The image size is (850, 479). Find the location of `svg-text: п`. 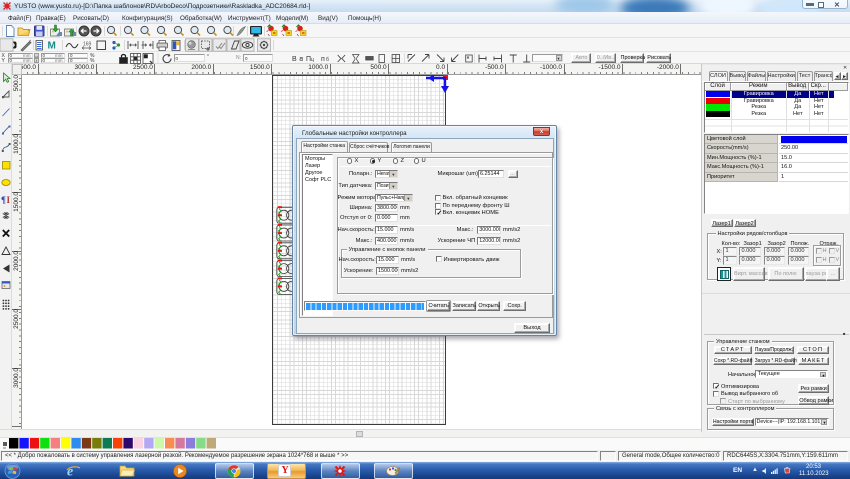

svg-text: п is located at coordinates (323, 59).